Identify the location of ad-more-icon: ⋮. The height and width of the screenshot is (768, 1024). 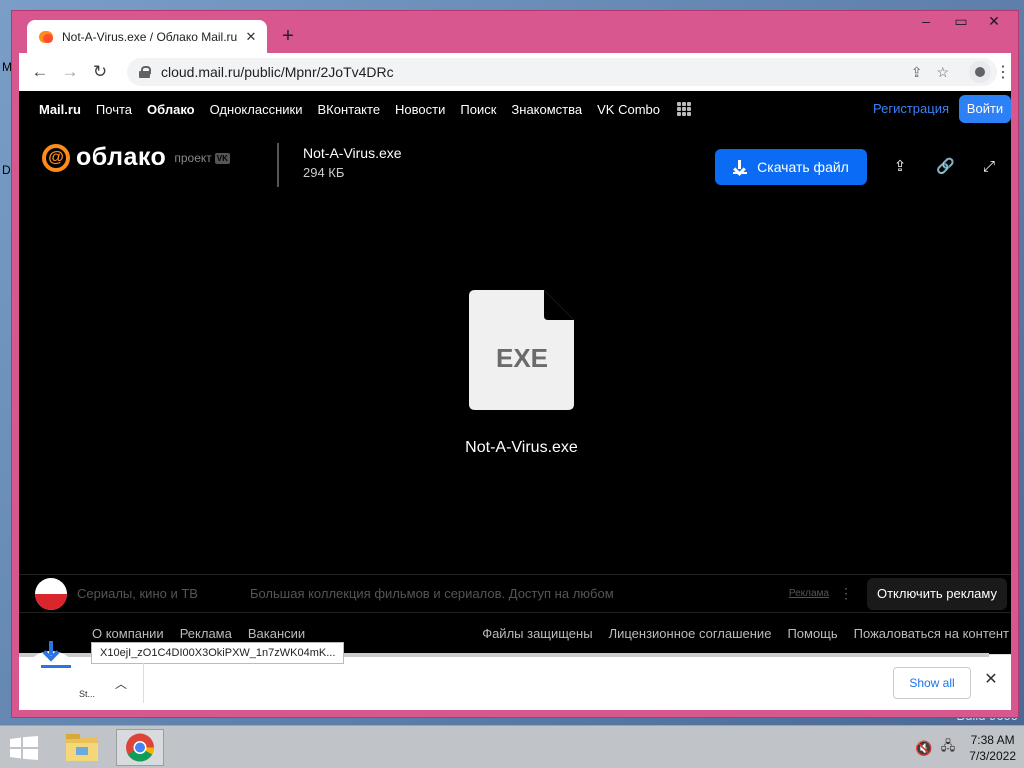
(846, 593).